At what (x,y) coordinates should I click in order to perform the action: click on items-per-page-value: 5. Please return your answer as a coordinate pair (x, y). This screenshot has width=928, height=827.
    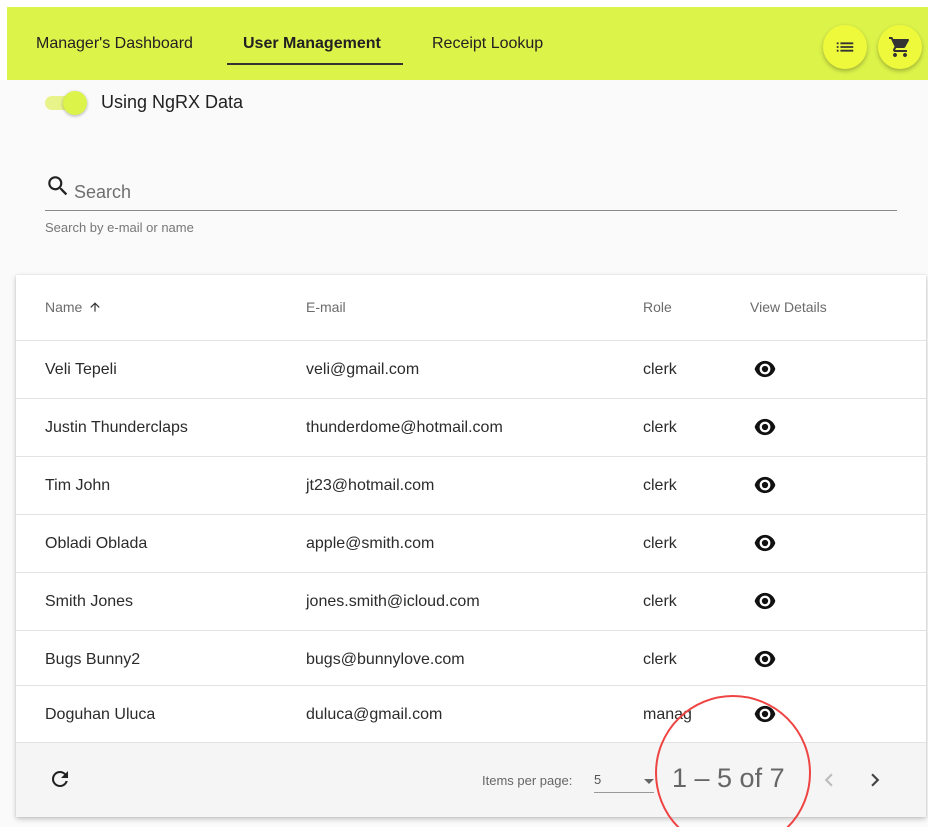
    Looking at the image, I should click on (598, 779).